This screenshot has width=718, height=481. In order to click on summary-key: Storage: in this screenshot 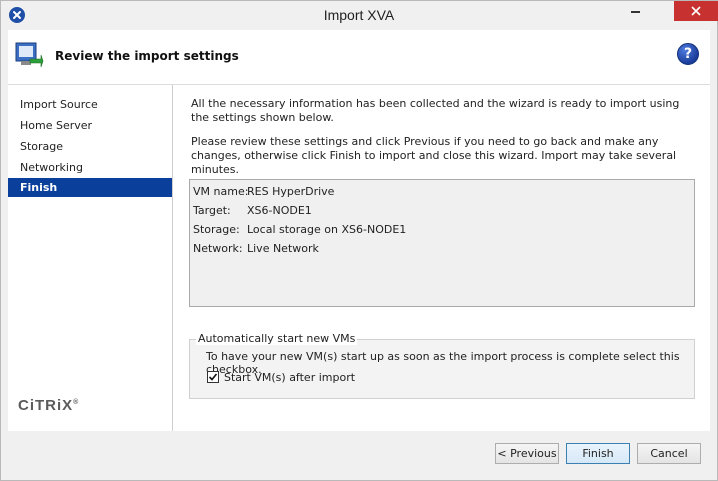, I will do `click(216, 229)`.